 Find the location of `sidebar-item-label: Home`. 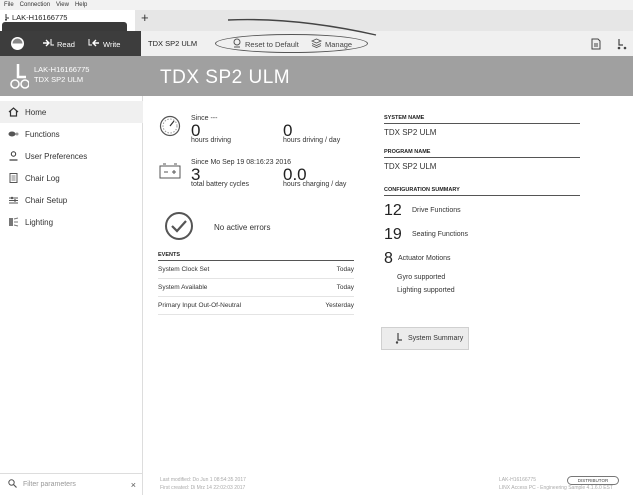

sidebar-item-label: Home is located at coordinates (36, 112).